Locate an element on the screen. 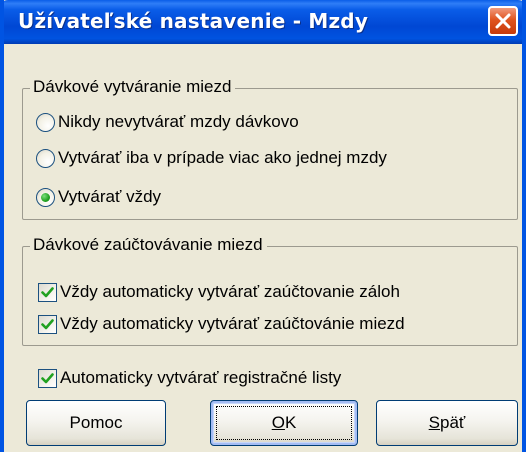 The height and width of the screenshot is (452, 526). radio-never-batch: Nikdy nevytvárať mzdy dávkovo is located at coordinates (167, 122).